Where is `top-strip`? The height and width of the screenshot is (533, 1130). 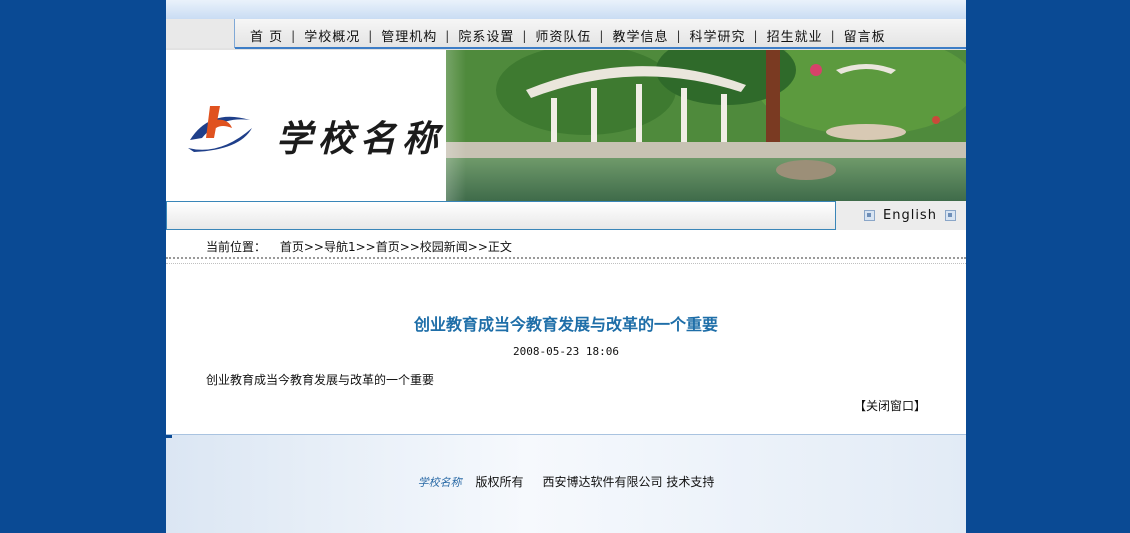 top-strip is located at coordinates (566, 9).